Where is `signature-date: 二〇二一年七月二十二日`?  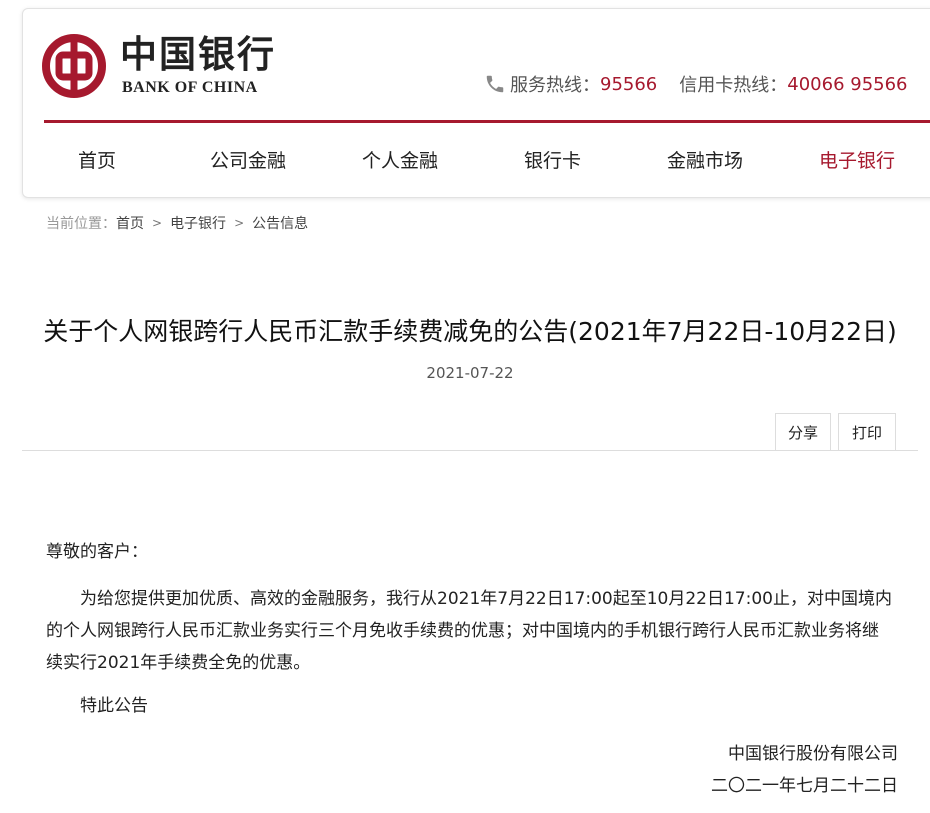 signature-date: 二〇二一年七月二十二日 is located at coordinates (804, 786).